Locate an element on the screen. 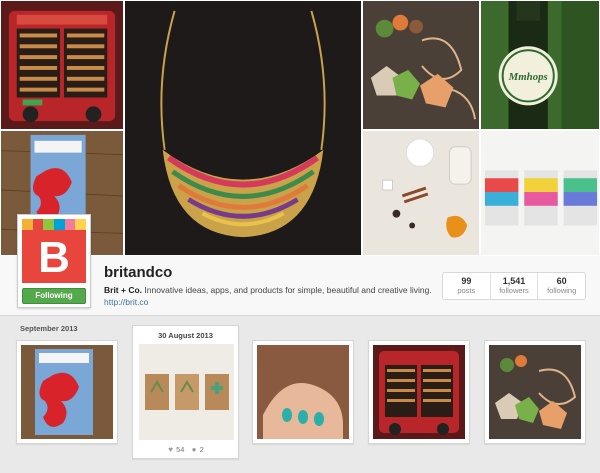 The height and width of the screenshot is (473, 600). website-link: http://brit.co is located at coordinates (126, 302).